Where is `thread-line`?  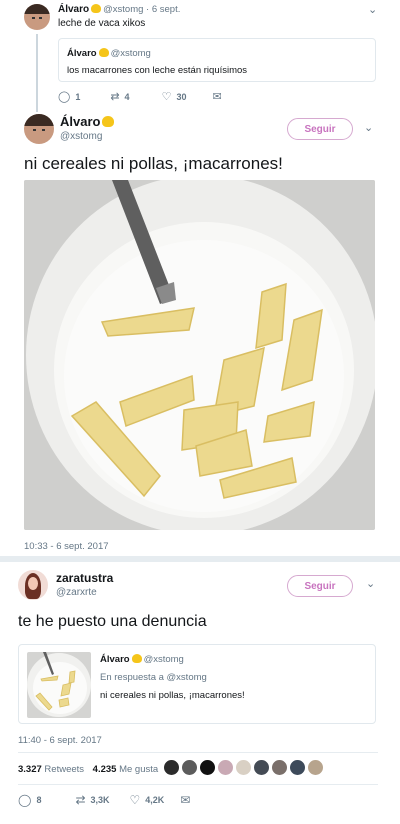
thread-line is located at coordinates (37, 73).